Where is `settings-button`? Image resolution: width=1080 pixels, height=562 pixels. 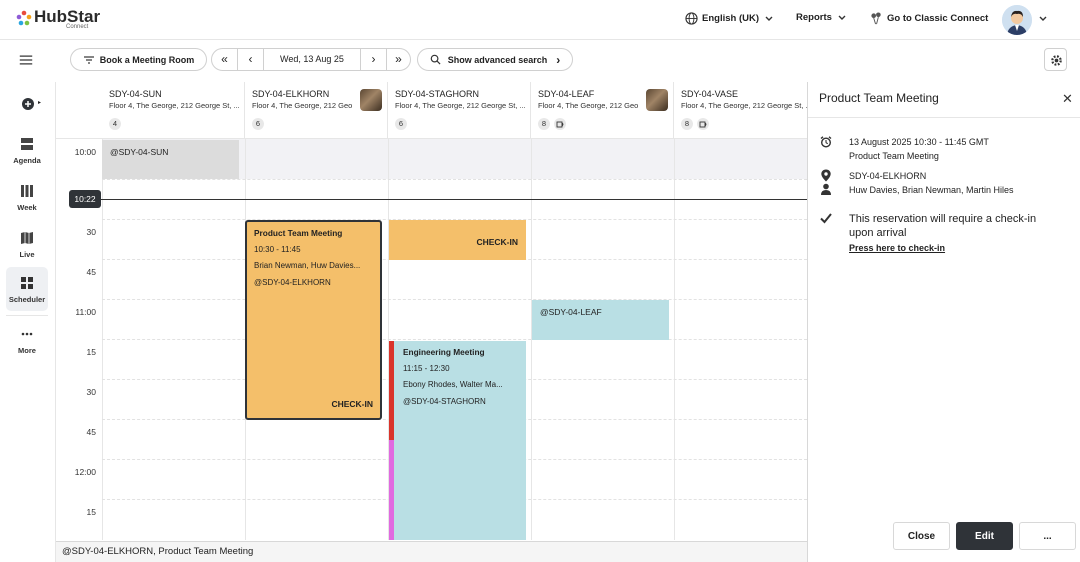
settings-button is located at coordinates (1055, 59).